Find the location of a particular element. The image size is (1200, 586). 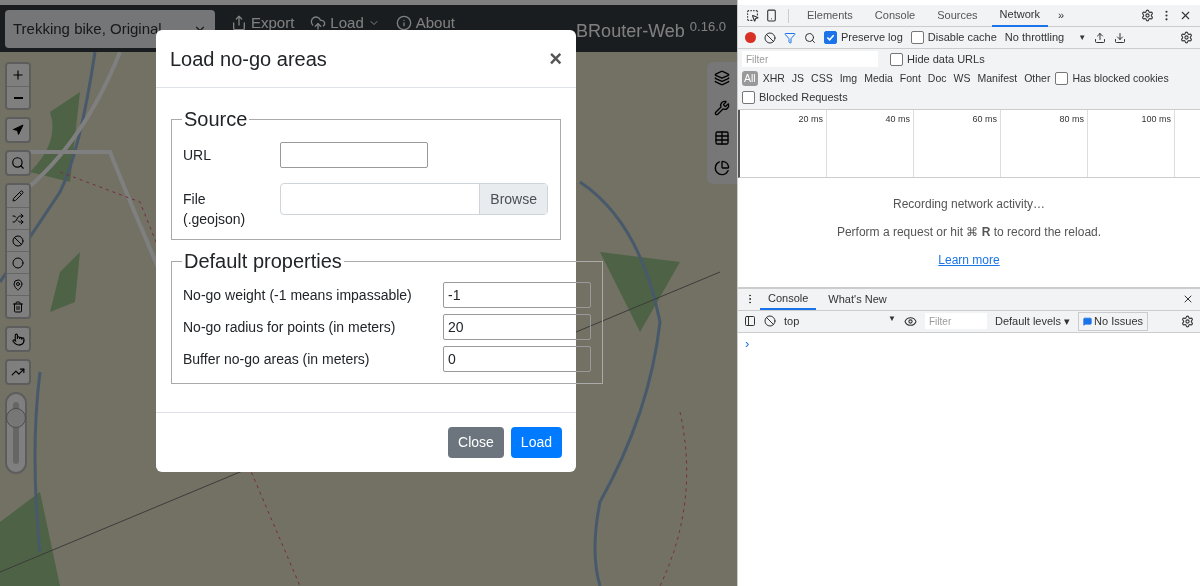

field-label: URL is located at coordinates (197, 155).